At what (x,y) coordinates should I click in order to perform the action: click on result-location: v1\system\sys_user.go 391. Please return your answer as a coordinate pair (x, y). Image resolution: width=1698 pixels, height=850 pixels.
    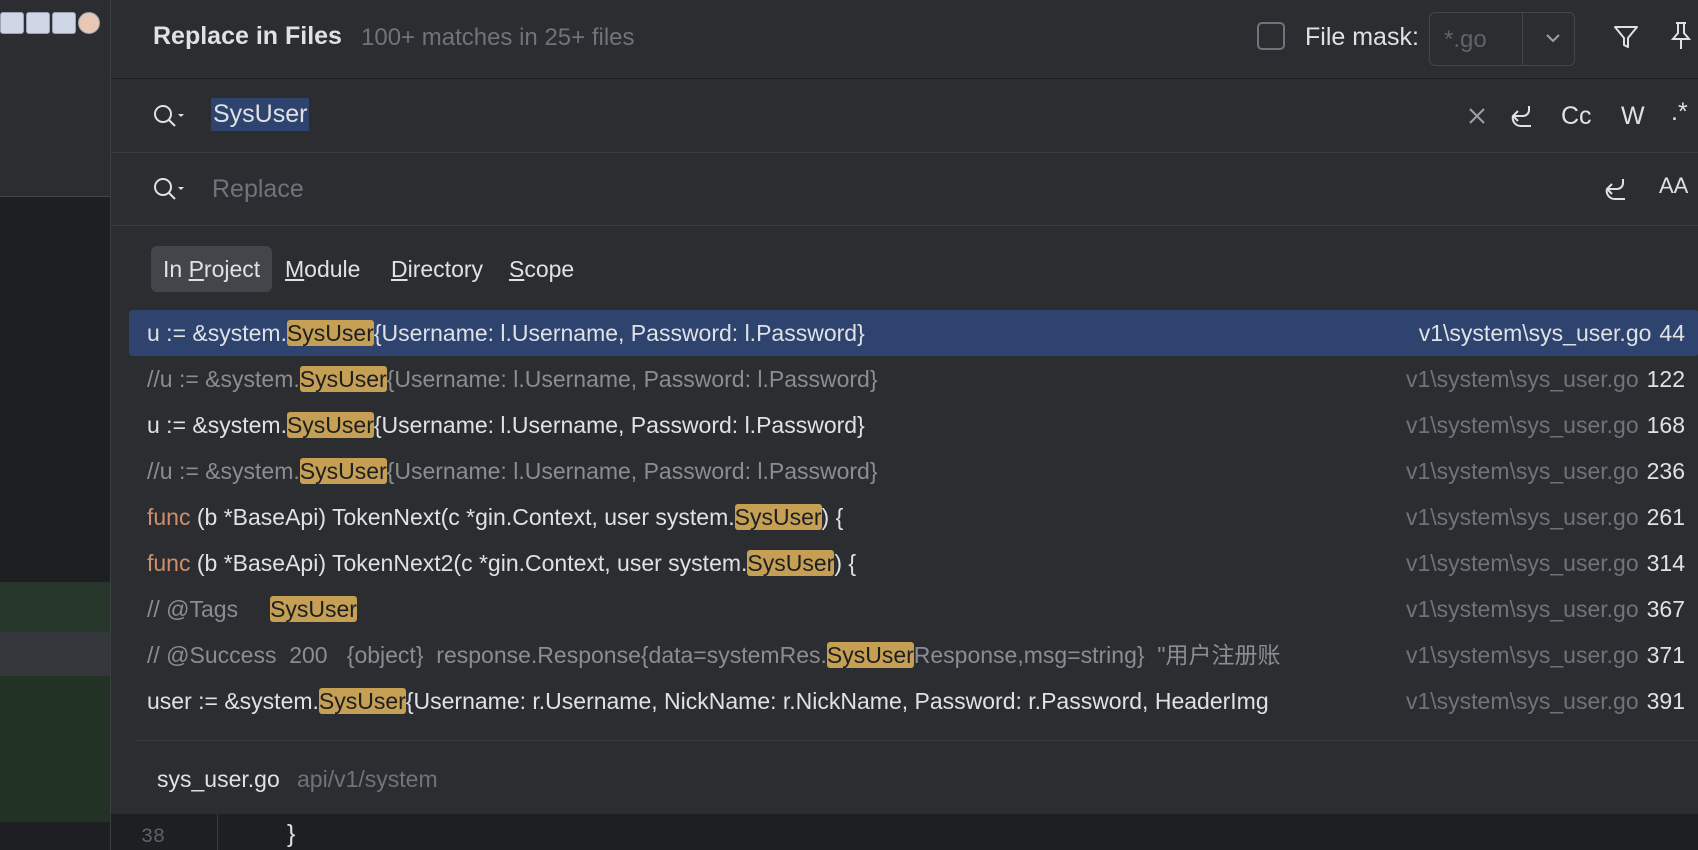
    Looking at the image, I should click on (1545, 701).